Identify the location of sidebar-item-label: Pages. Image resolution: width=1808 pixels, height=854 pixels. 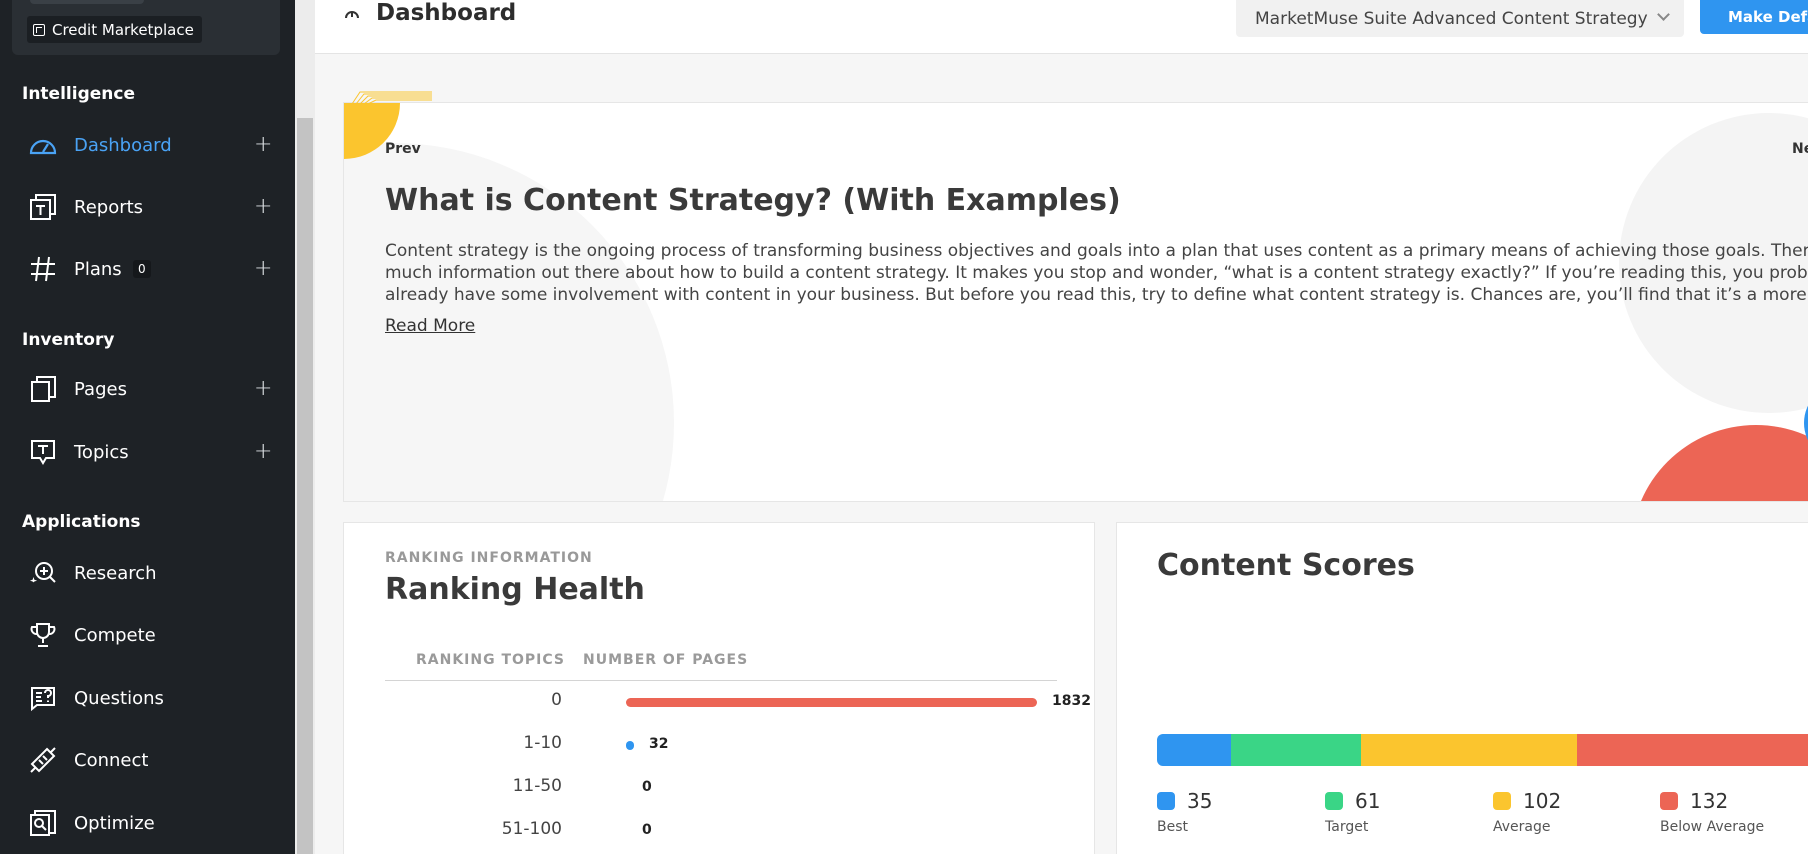
(100, 389).